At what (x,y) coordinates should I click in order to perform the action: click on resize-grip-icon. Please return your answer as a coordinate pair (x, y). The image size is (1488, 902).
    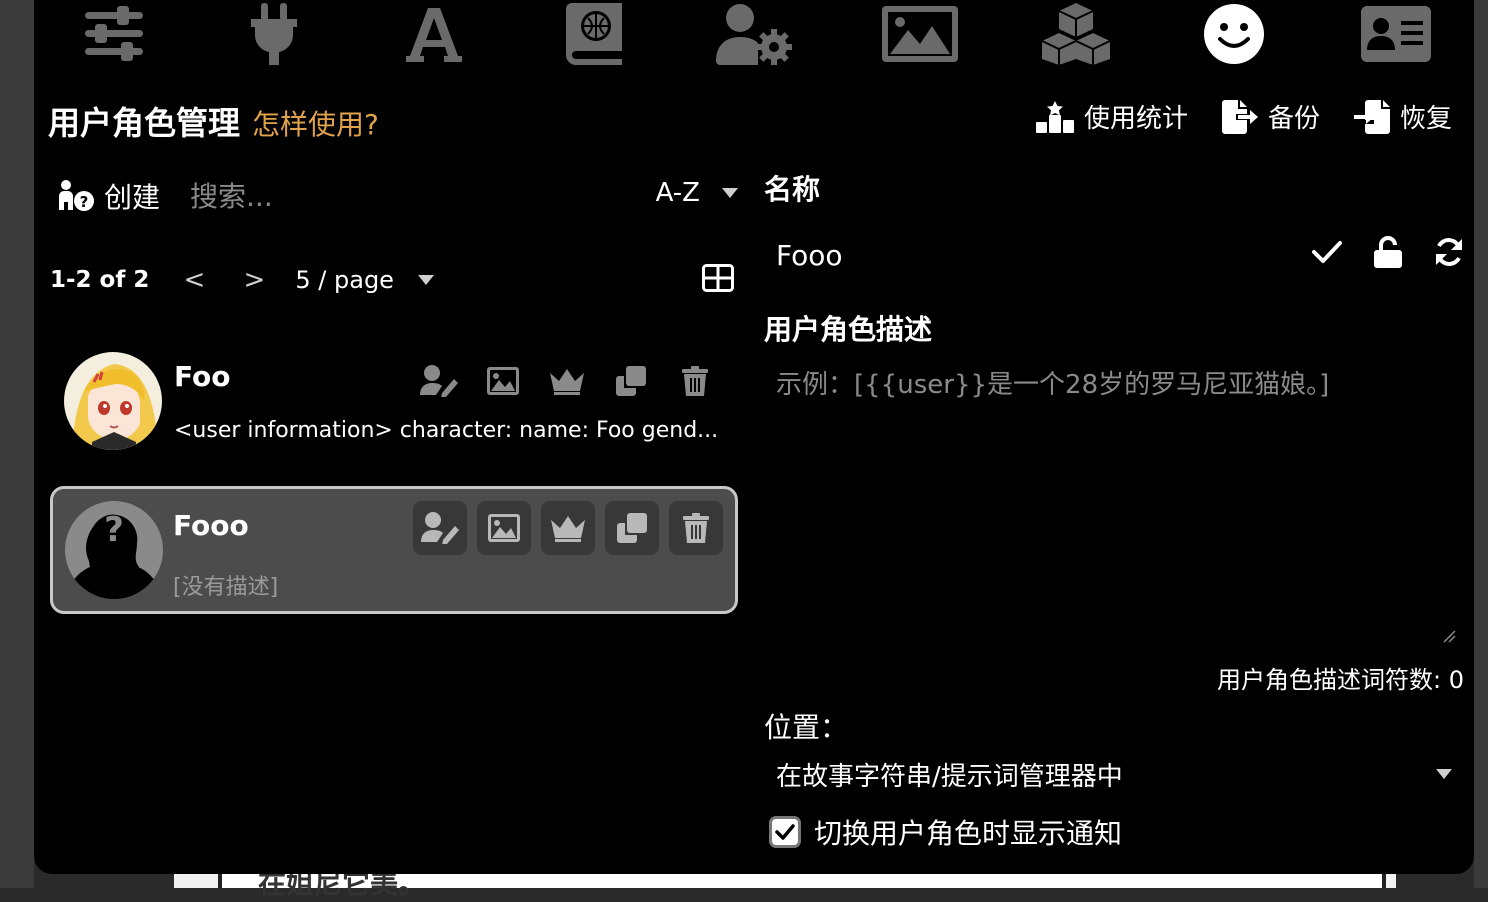
    Looking at the image, I should click on (1449, 636).